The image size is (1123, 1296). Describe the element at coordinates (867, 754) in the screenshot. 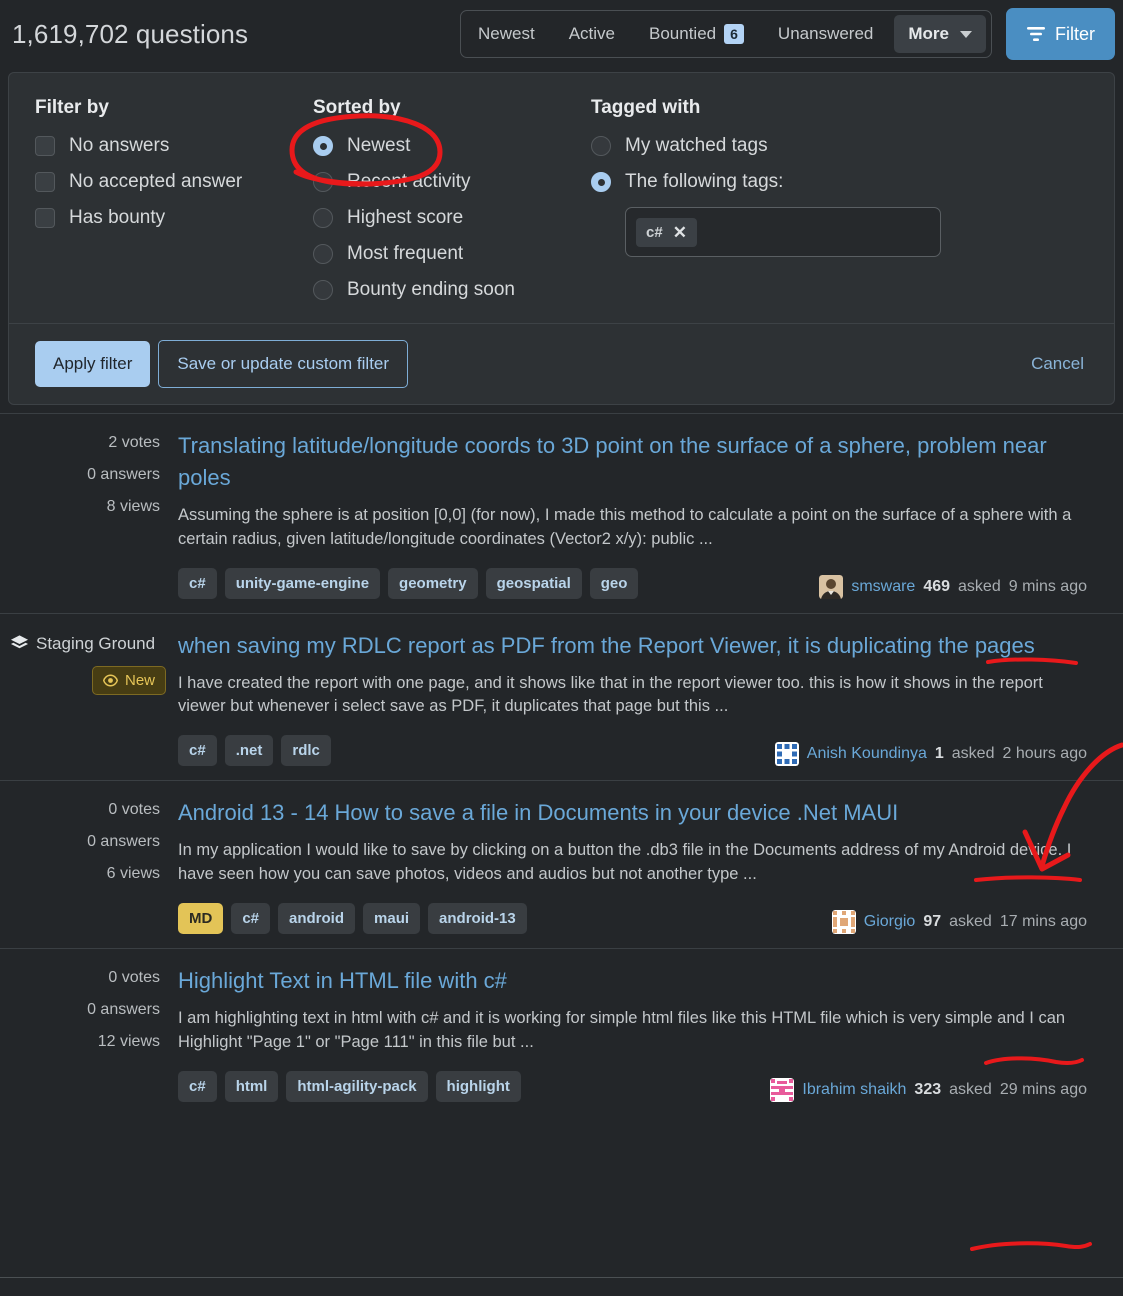

I see `user-name-link: Anish Koundinya` at that location.